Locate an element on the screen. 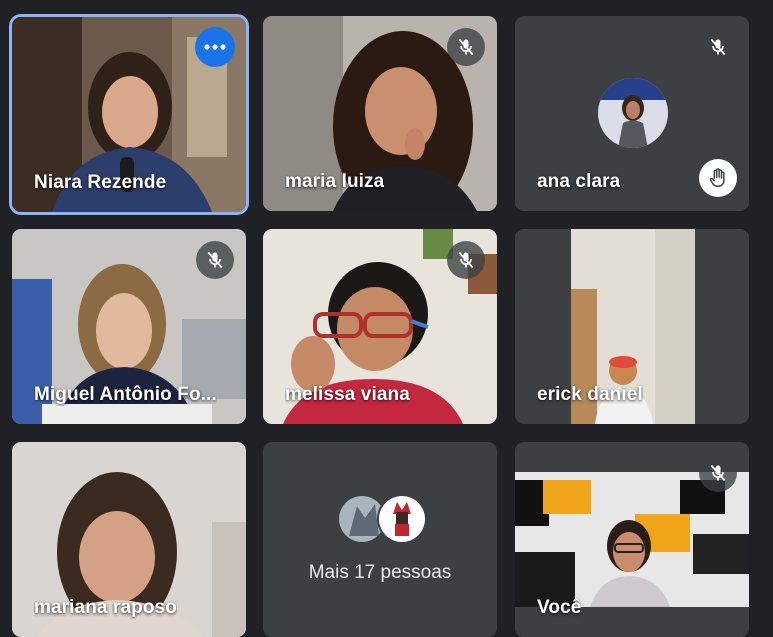 This screenshot has height=637, width=773. participant-name: ana clara is located at coordinates (579, 181).